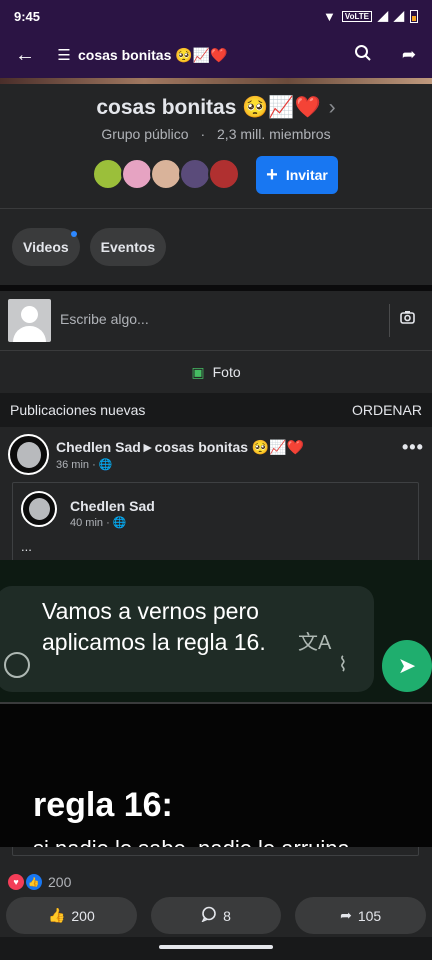 This screenshot has width=432, height=960. What do you see at coordinates (216, 134) in the screenshot?
I see `group-meta: Grupo público · 2,3 mill. miembros` at bounding box center [216, 134].